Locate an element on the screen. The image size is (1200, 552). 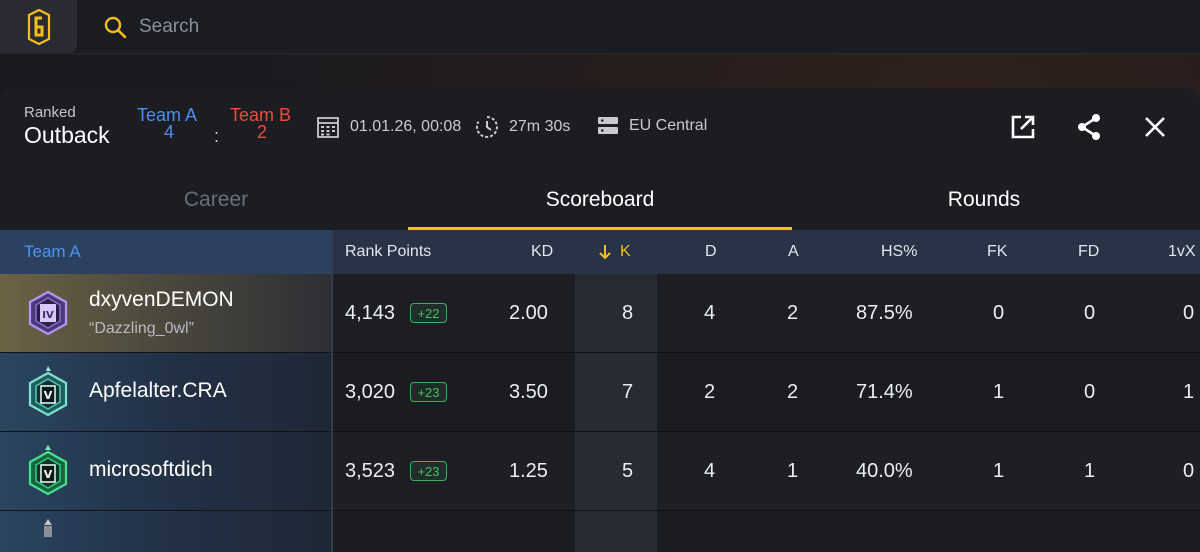
col-k-sorted: K is located at coordinates (614, 252).